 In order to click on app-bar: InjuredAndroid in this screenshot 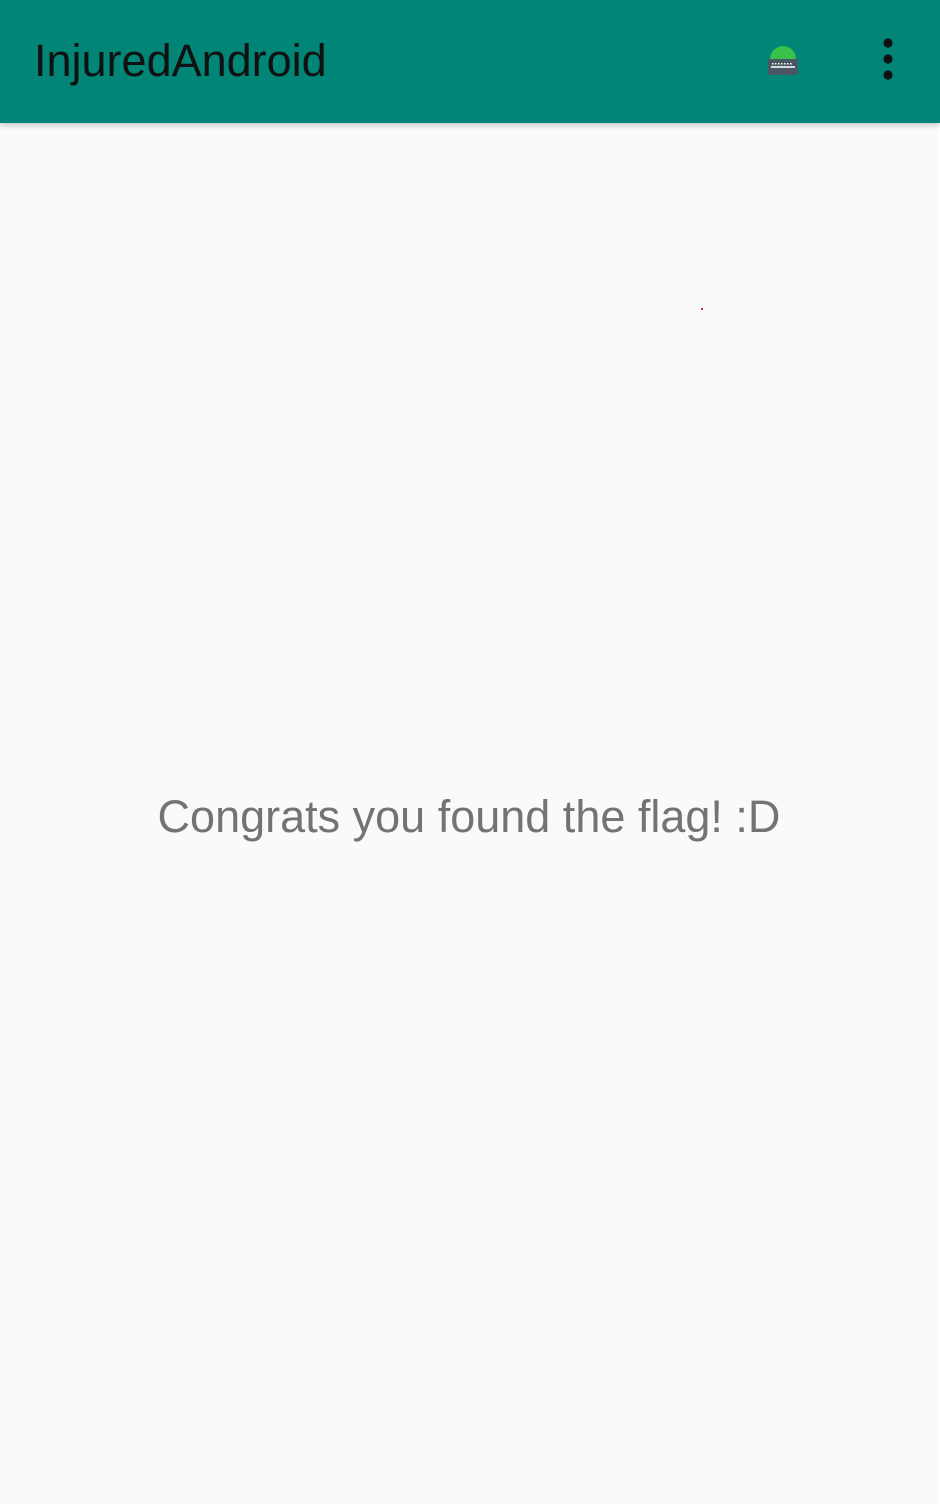, I will do `click(470, 61)`.